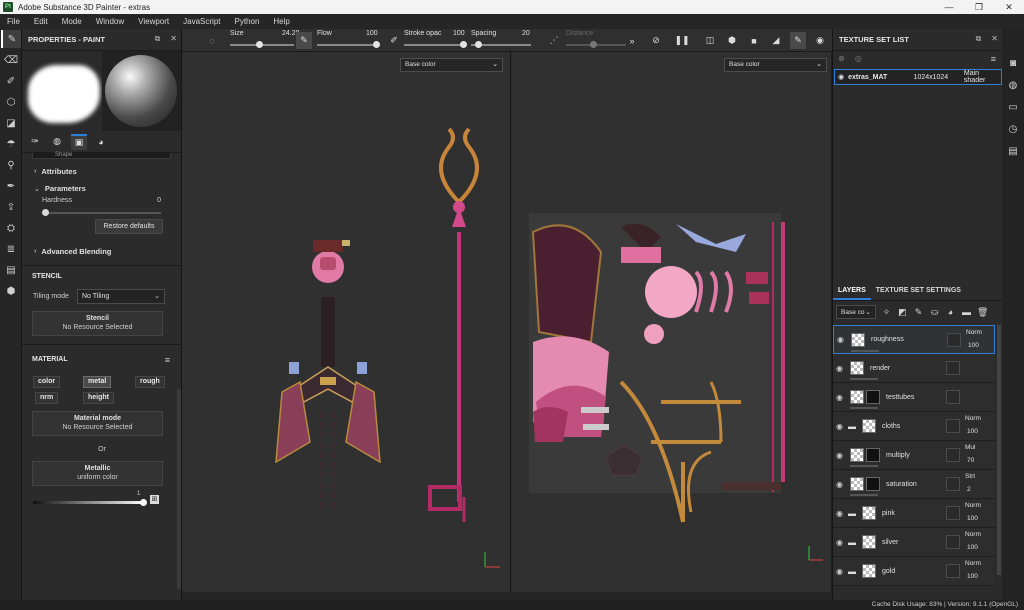 Image resolution: width=1024 pixels, height=610 pixels. I want to click on geometry-mask-icon: ◪, so click(11, 123).